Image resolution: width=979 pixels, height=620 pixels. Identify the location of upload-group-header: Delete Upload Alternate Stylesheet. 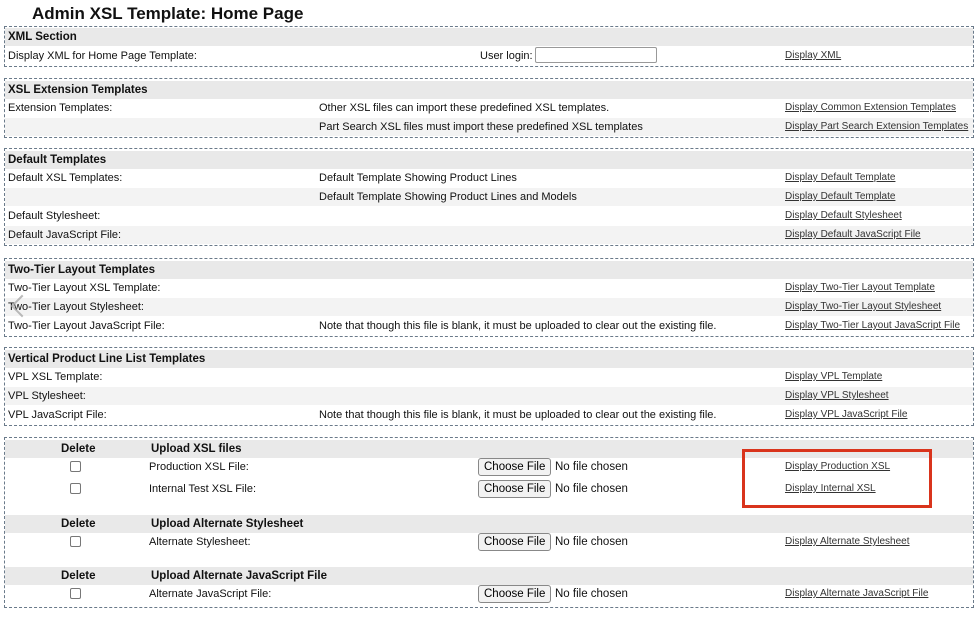
(489, 524).